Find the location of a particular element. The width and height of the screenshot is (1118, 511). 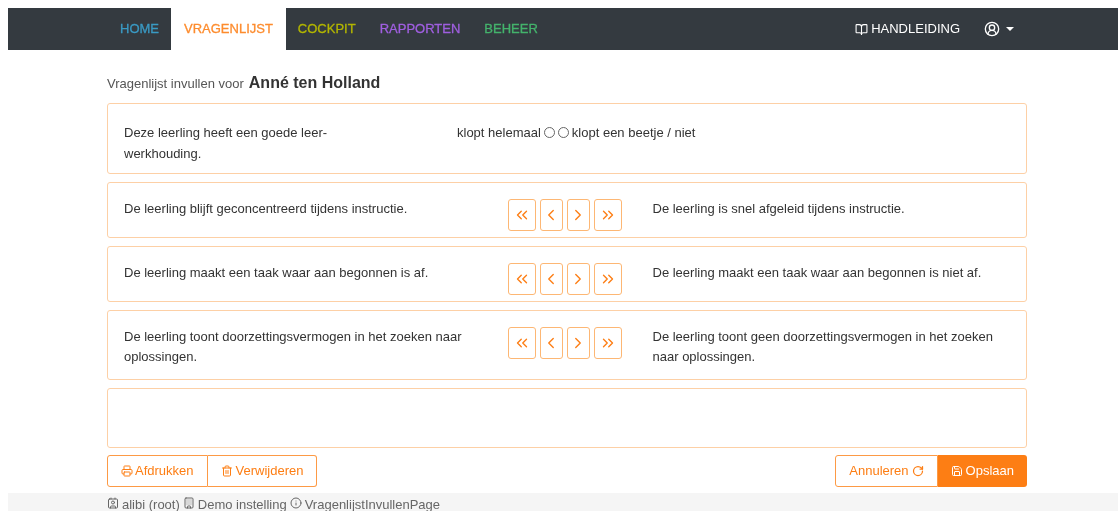

user-text: alibi (root) is located at coordinates (151, 503).